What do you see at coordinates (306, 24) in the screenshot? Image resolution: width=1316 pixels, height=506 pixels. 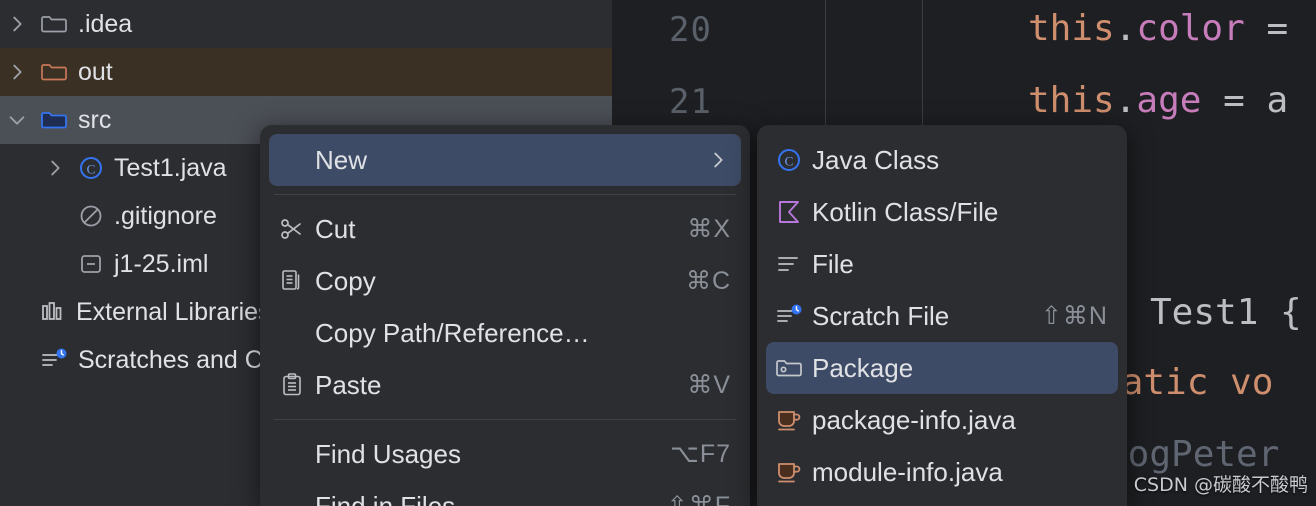 I see `tree-item-idea: .idea` at bounding box center [306, 24].